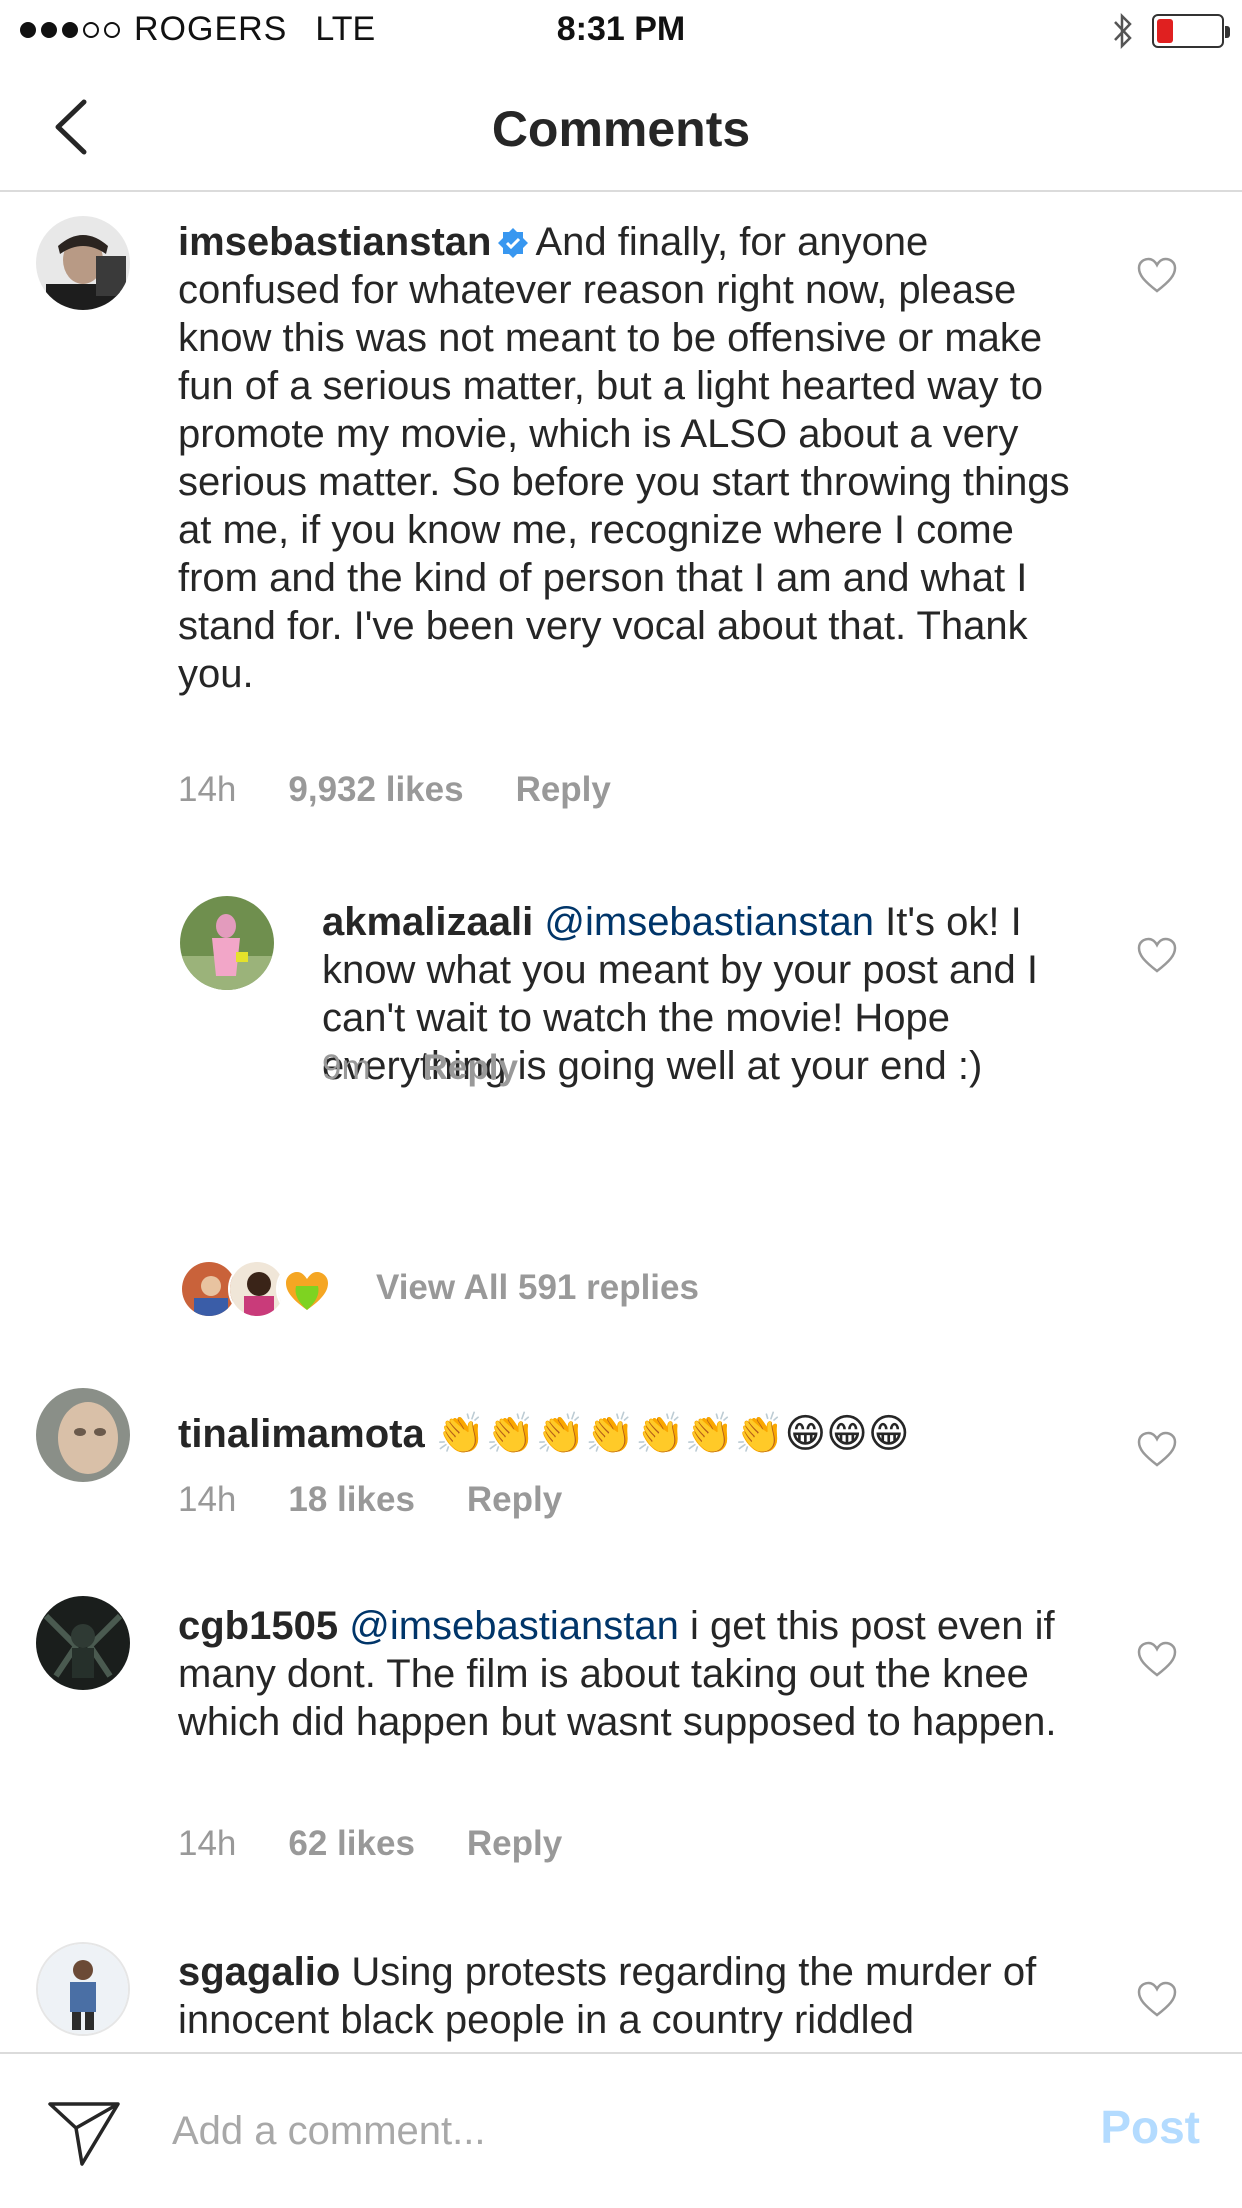  I want to click on status-right, so click(1171, 31).